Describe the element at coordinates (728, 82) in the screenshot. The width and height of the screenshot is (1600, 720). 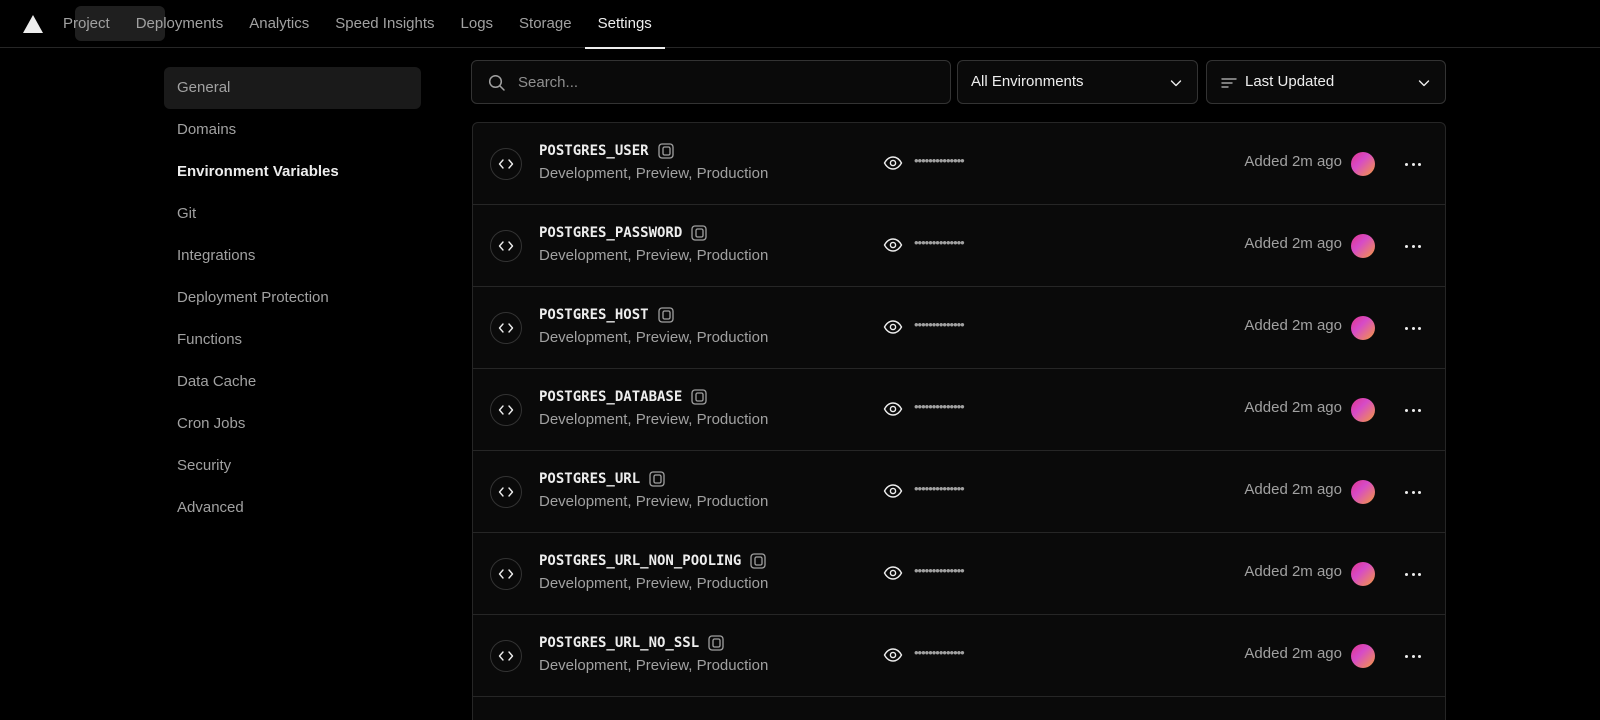
I see `search-input` at that location.